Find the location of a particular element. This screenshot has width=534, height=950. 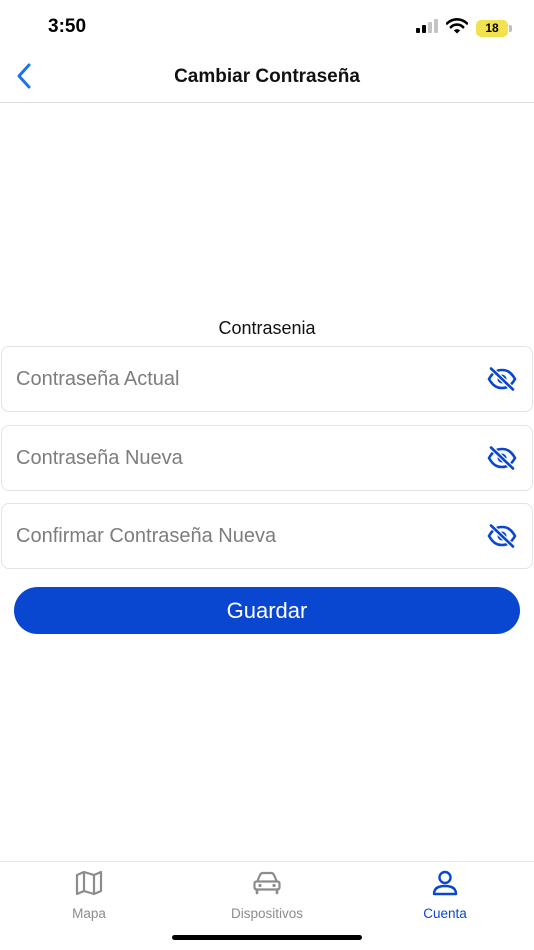

confirm-password-input is located at coordinates (246, 536).